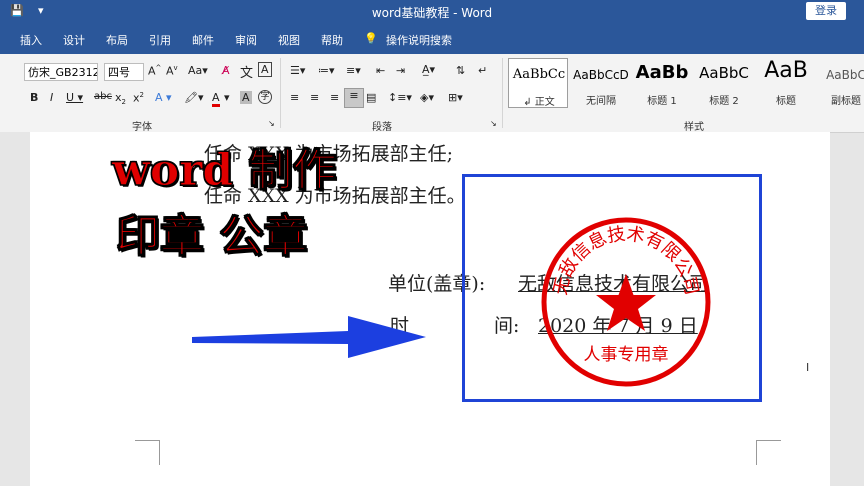  I want to click on multilevel-list-icon: ≡▾, so click(353, 70).